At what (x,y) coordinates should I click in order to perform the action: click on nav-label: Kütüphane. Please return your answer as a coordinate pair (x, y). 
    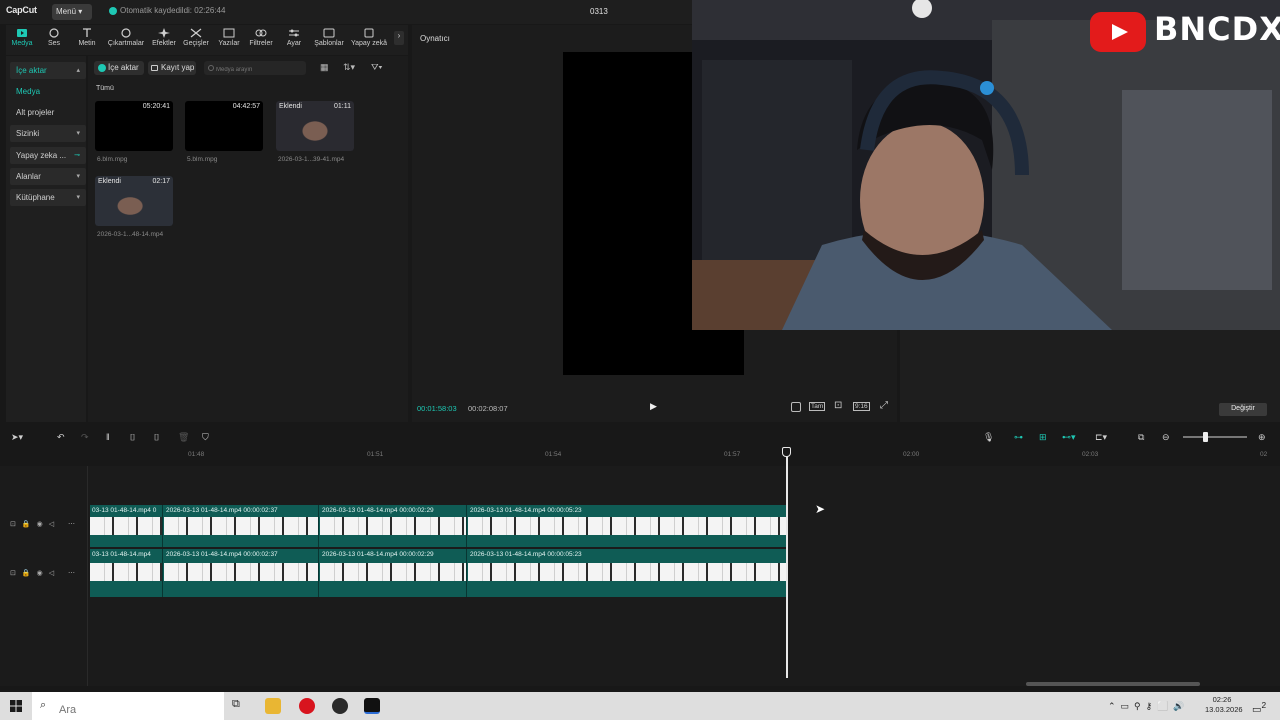
    Looking at the image, I should click on (35, 197).